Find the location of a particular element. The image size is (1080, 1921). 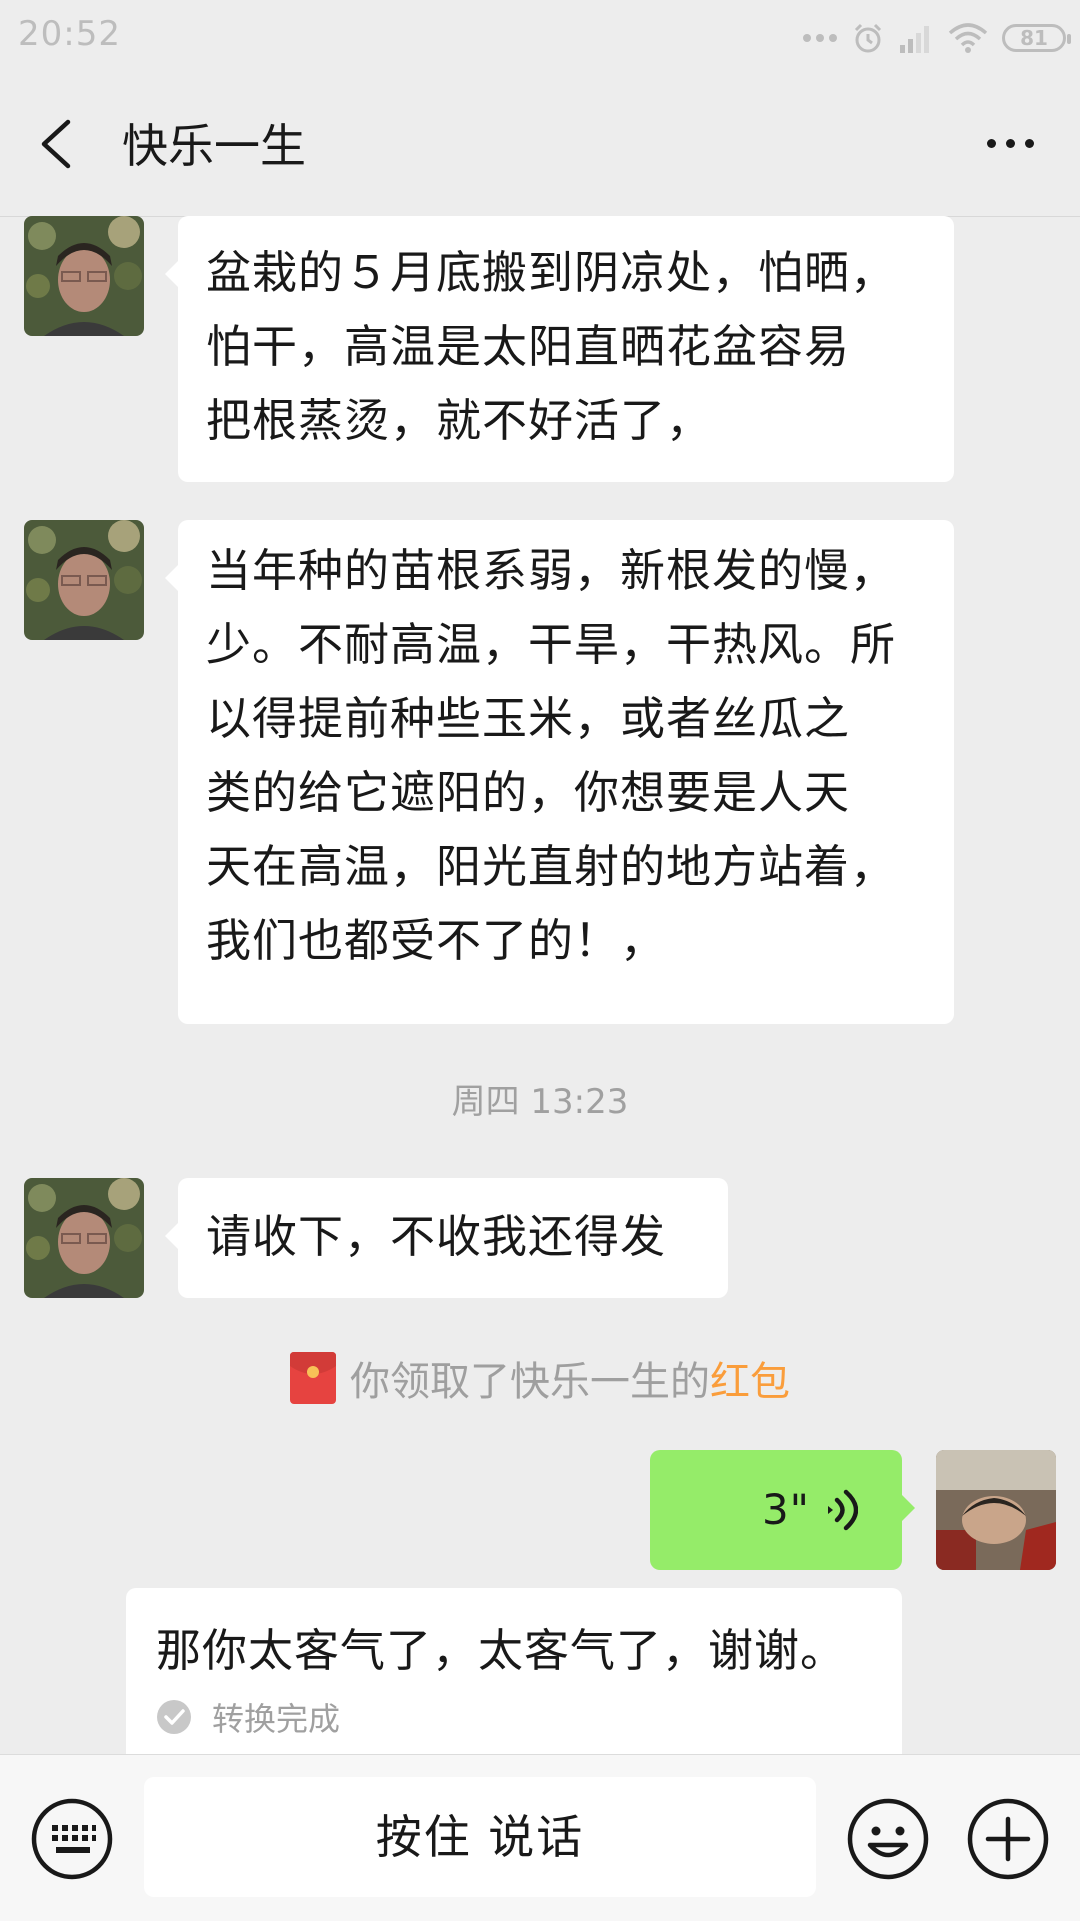

message-line: 天在高温，阳光直射的地方站着， is located at coordinates (551, 866).